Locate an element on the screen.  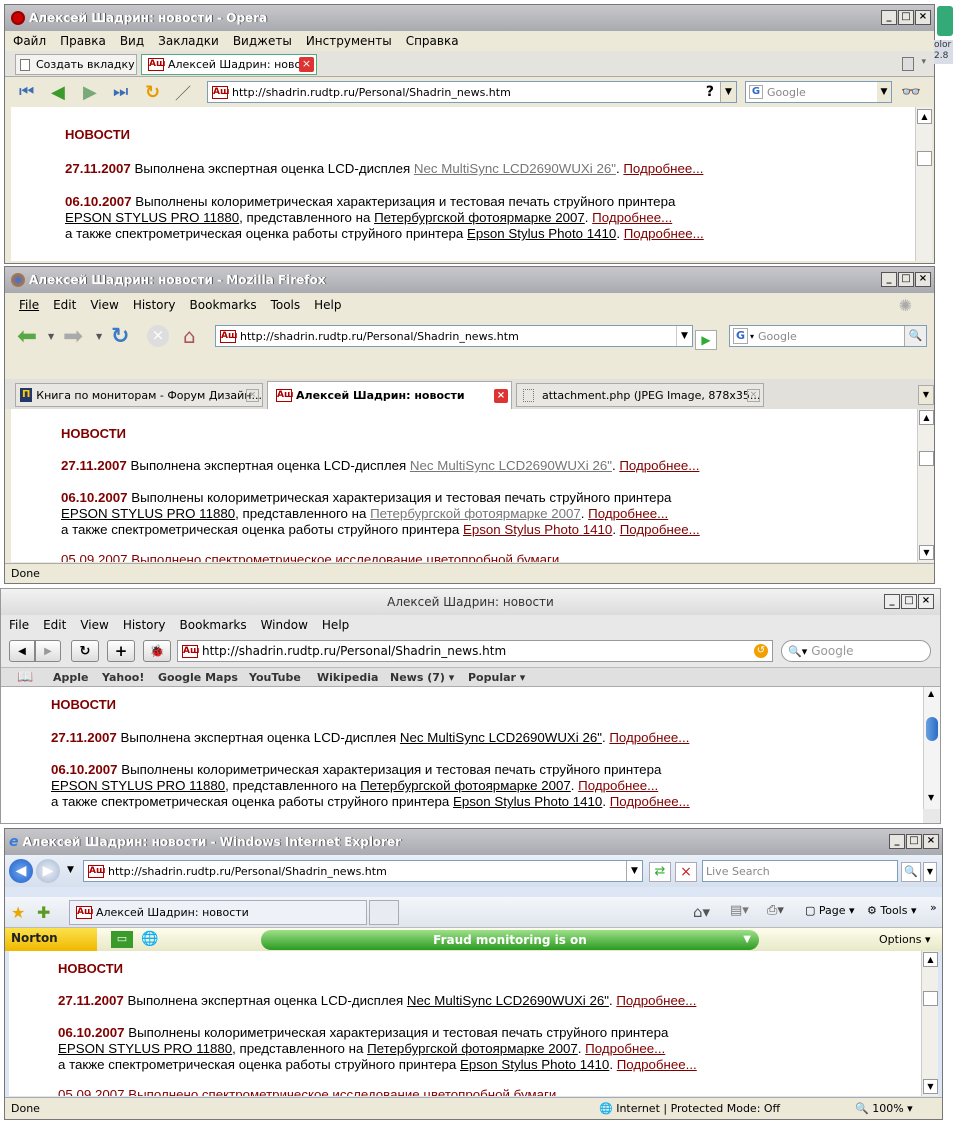
fast-forward-icon: ⏭ is located at coordinates (120, 92).